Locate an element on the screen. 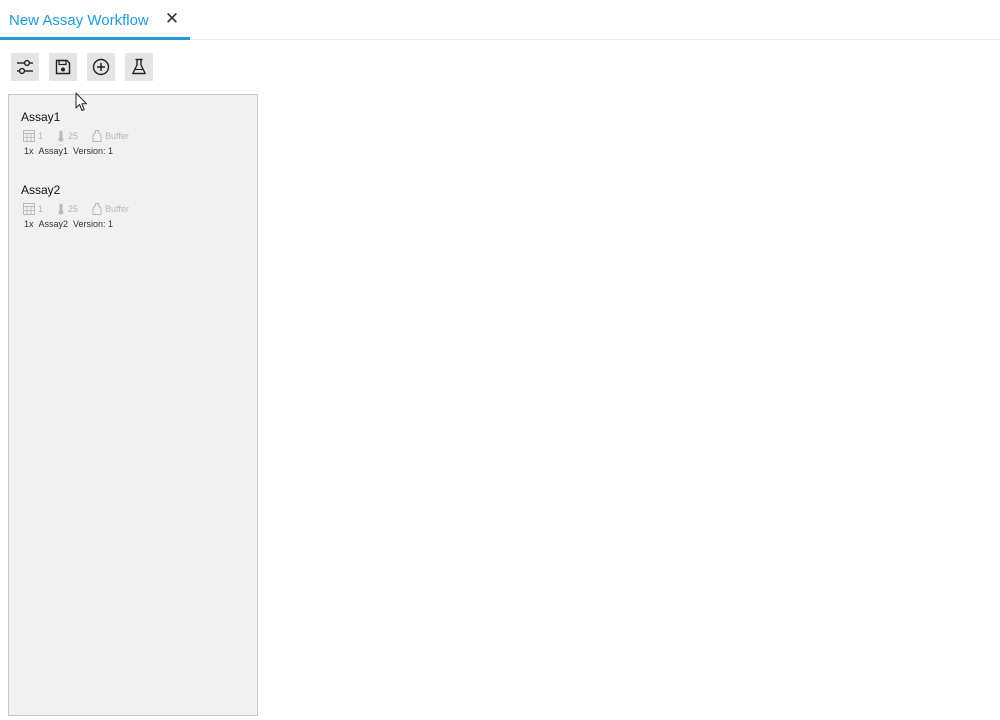  assay-detail: 1x Assay1 Version: 1 is located at coordinates (71, 151).